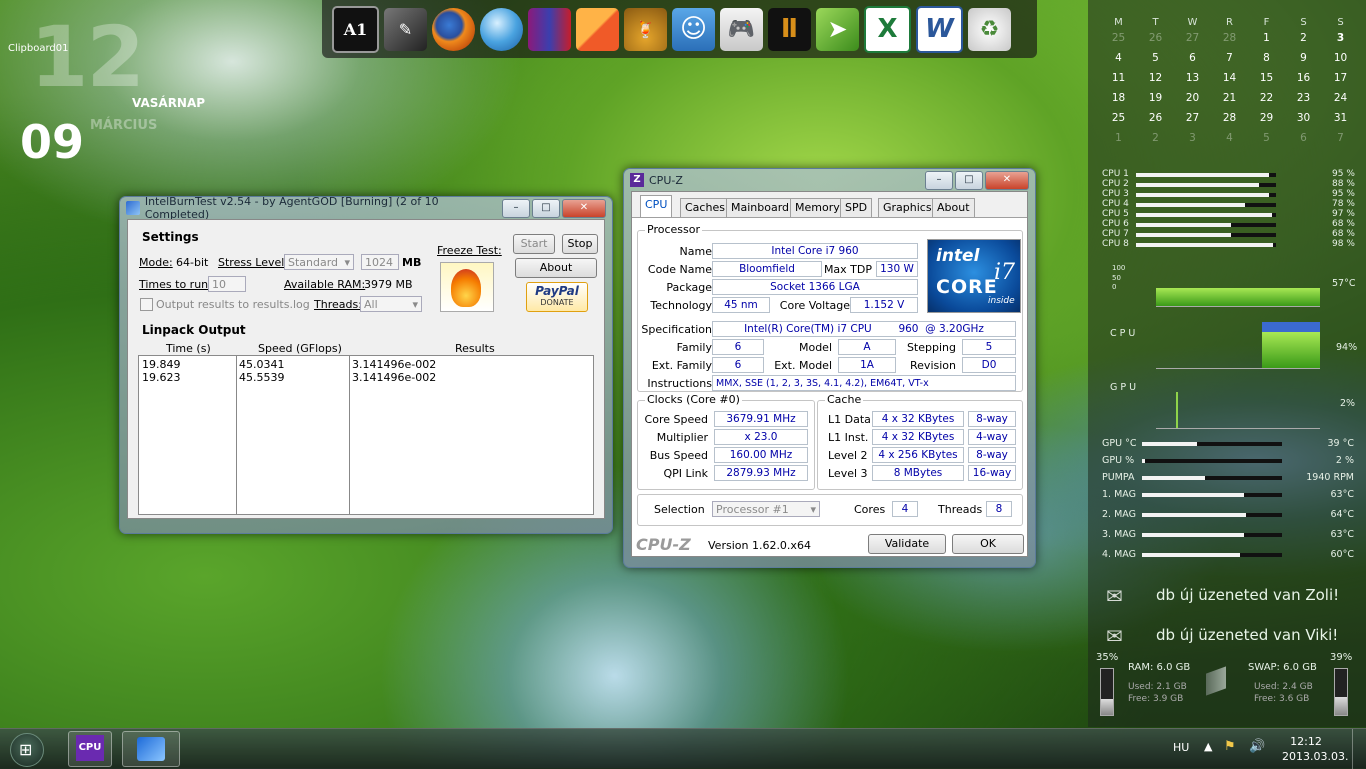 This screenshot has height=769, width=1366. What do you see at coordinates (1266, 98) in the screenshot?
I see `calendar-day: 22` at bounding box center [1266, 98].